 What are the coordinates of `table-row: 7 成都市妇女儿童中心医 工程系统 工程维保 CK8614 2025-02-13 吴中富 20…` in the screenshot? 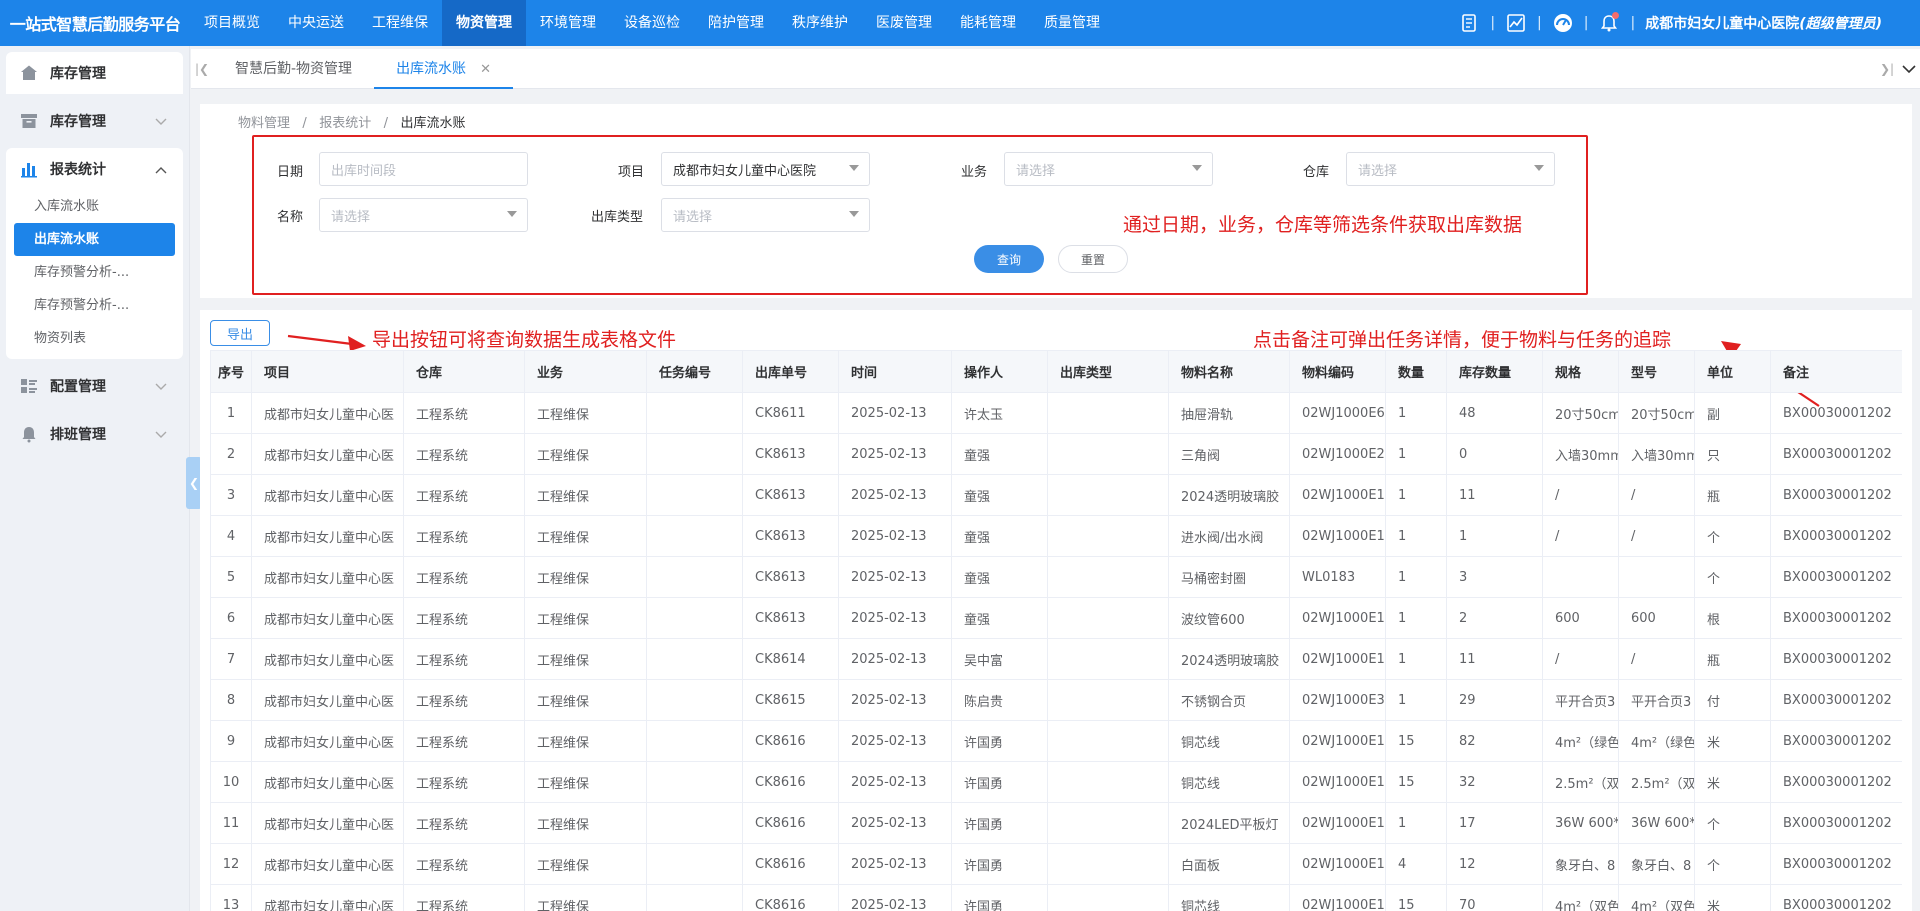 It's located at (1056, 659).